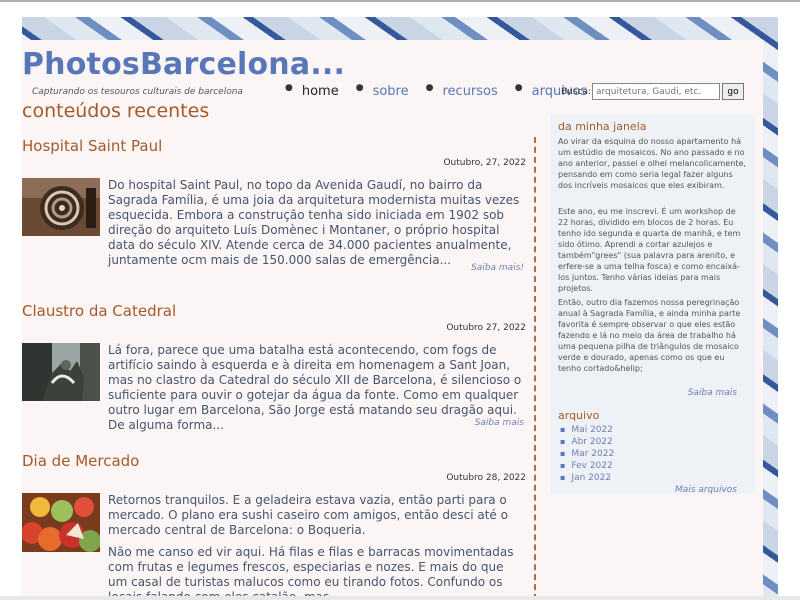 This screenshot has height=600, width=800. What do you see at coordinates (320, 91) in the screenshot?
I see `nav-home-link: home` at bounding box center [320, 91].